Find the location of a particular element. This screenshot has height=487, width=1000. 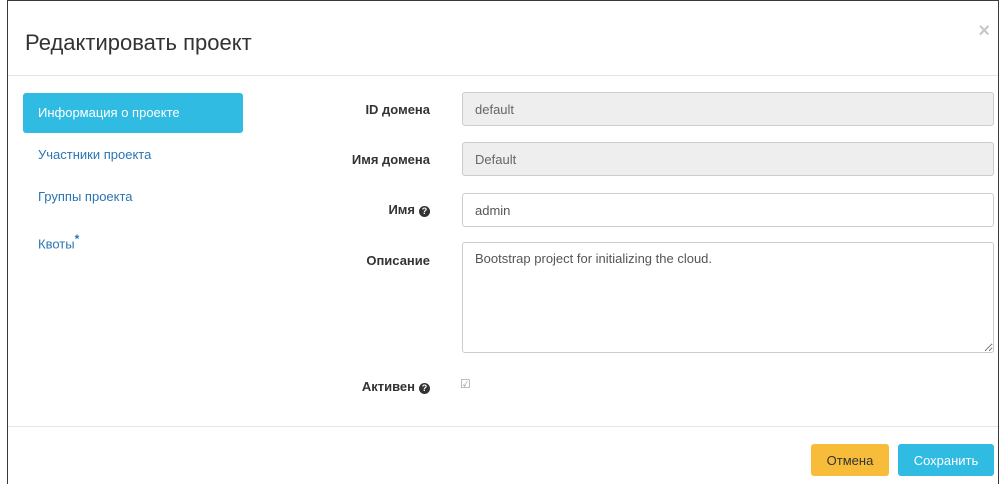

nav-item-label: Квоты is located at coordinates (56, 244).